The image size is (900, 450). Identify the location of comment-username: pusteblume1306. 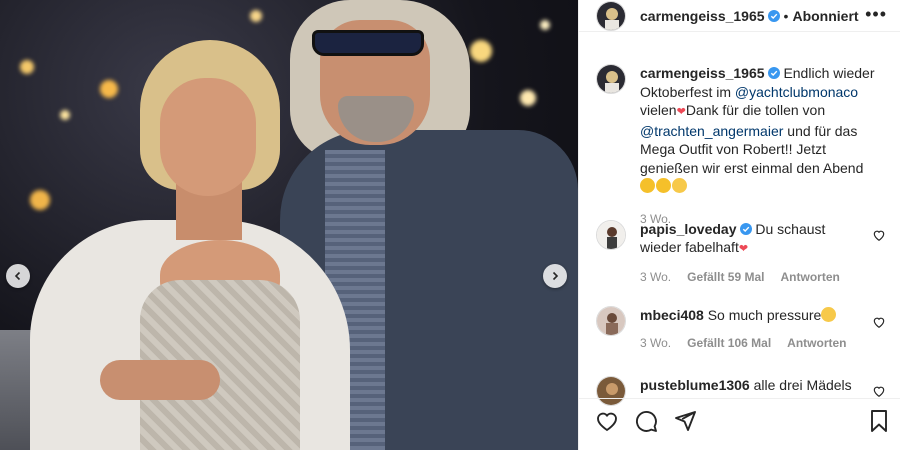
(695, 385).